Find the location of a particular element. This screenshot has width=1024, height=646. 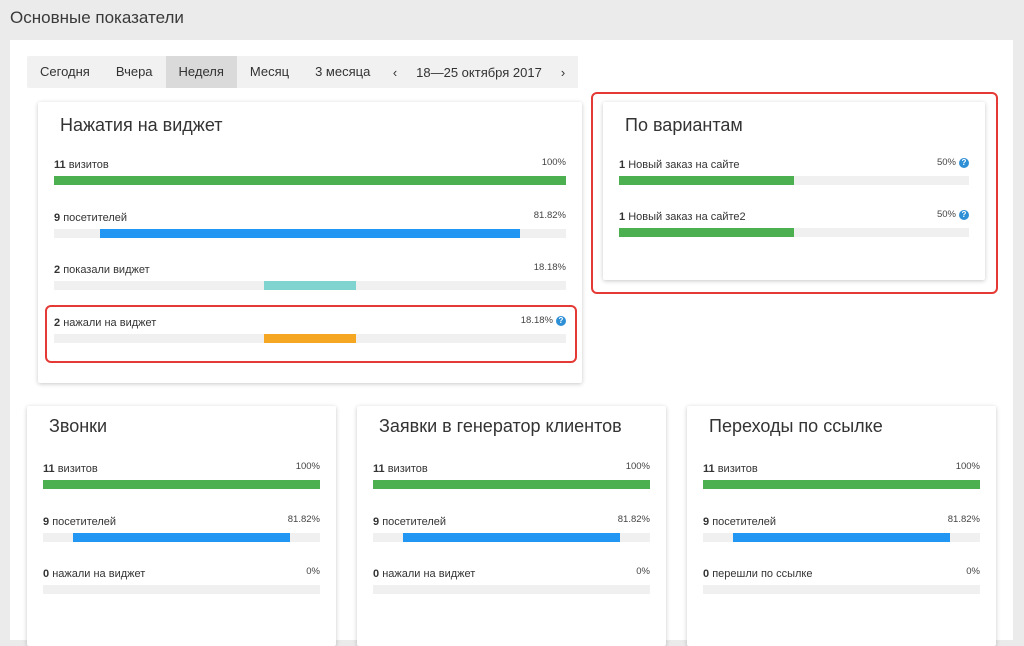

metric-count: 2 is located at coordinates (57, 270).